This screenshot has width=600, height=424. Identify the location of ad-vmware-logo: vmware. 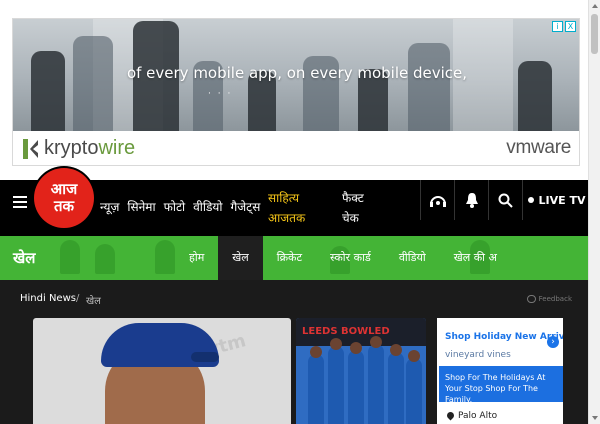
(538, 147).